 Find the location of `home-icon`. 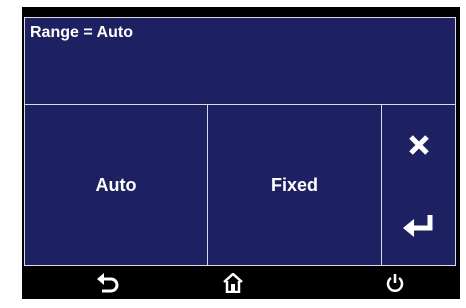

home-icon is located at coordinates (233, 283).